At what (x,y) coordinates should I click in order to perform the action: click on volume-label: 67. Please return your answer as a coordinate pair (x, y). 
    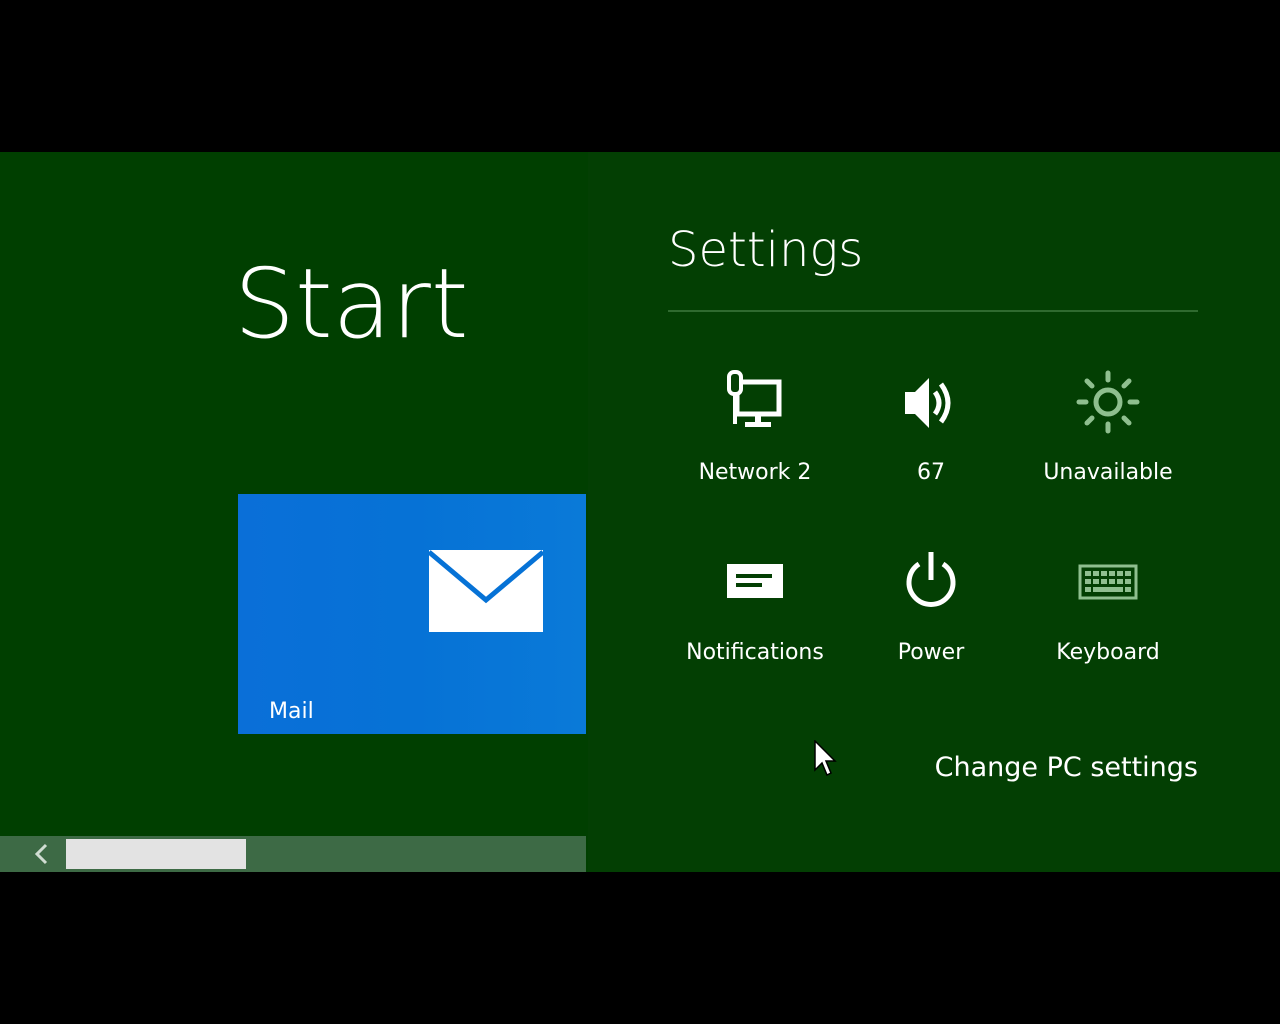
    Looking at the image, I should click on (931, 472).